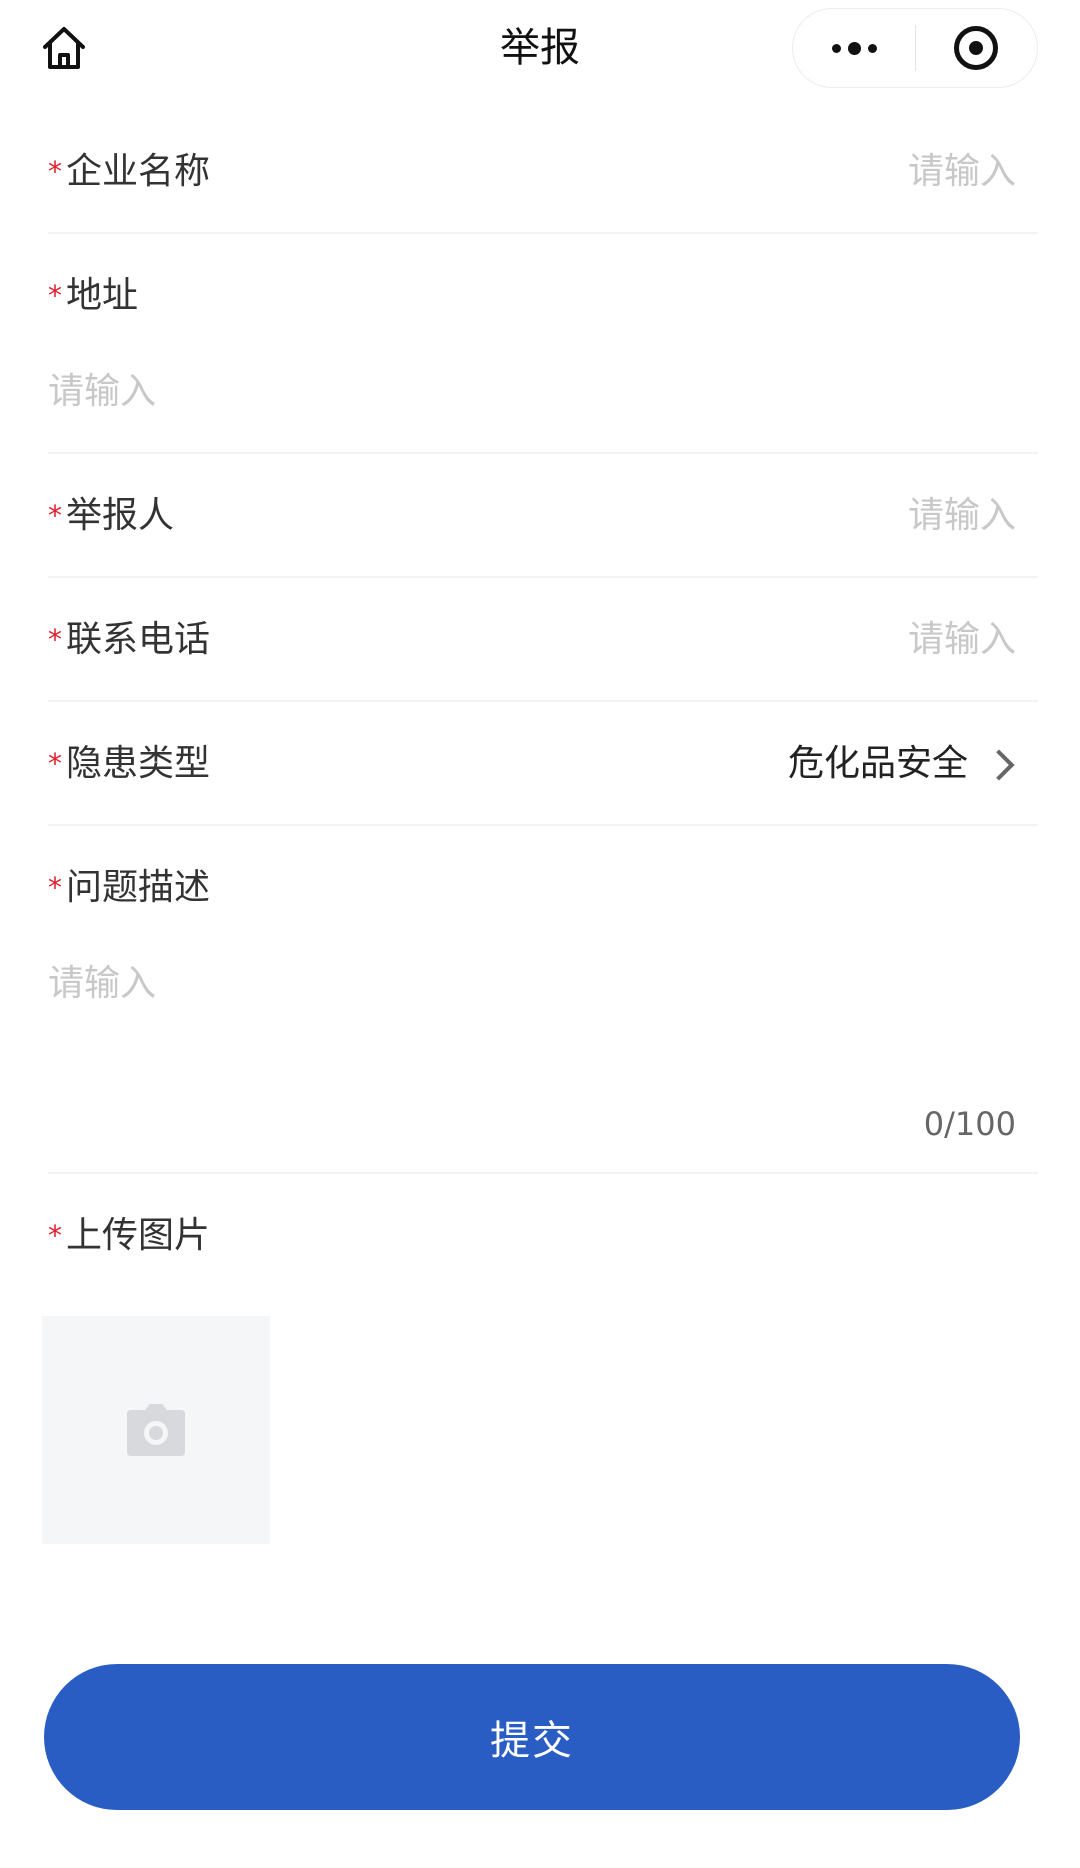  I want to click on mini-program-capsule, so click(915, 48).